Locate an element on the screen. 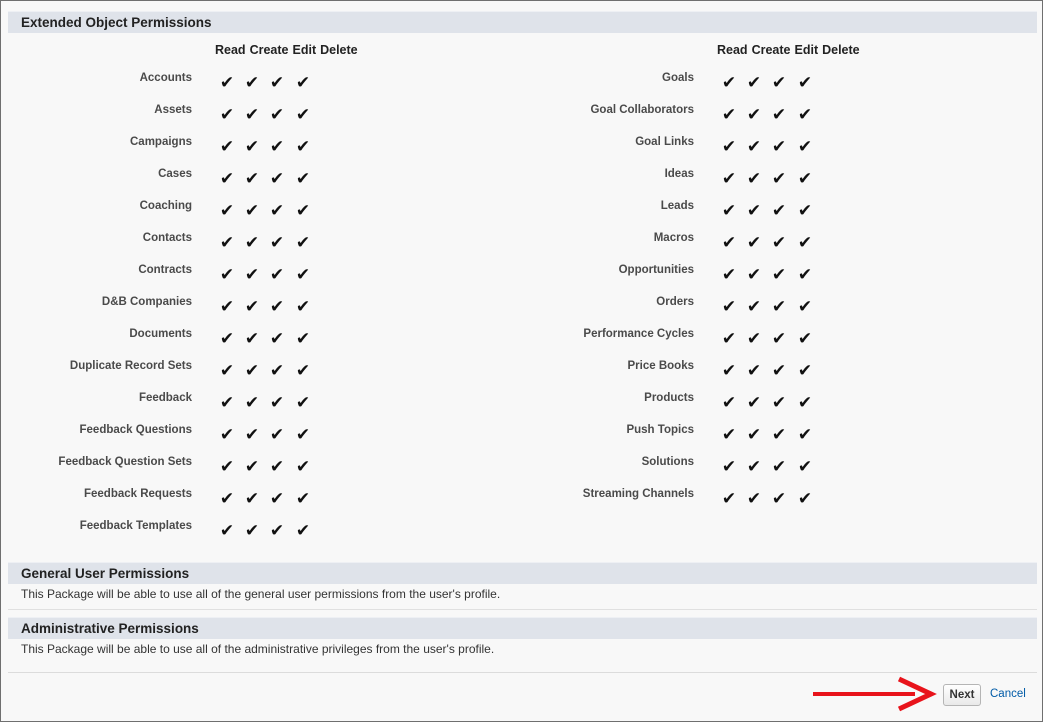 The height and width of the screenshot is (722, 1043). object-name-label: Orders is located at coordinates (675, 302).